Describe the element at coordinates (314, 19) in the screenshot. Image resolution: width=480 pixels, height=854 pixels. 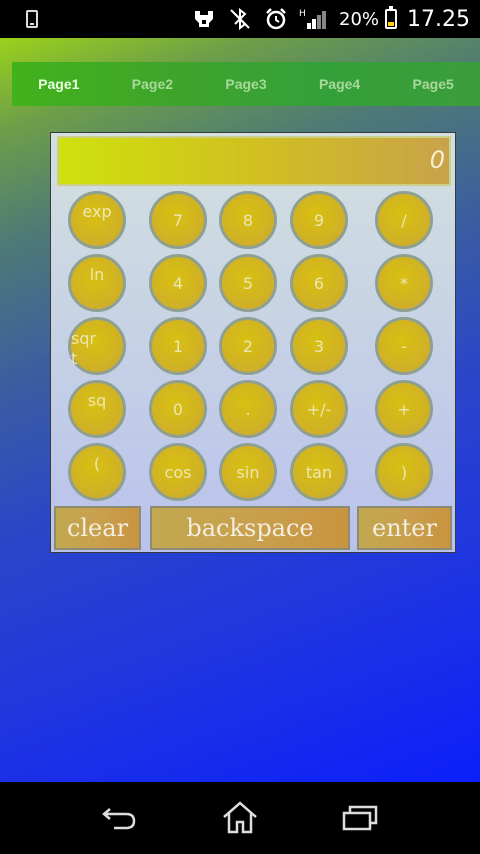
I see `signal-icon: H` at that location.